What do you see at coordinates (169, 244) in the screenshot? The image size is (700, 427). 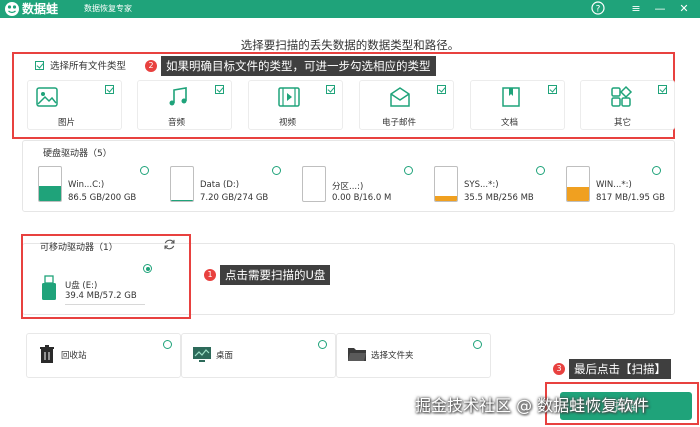 I see `refresh-icon` at bounding box center [169, 244].